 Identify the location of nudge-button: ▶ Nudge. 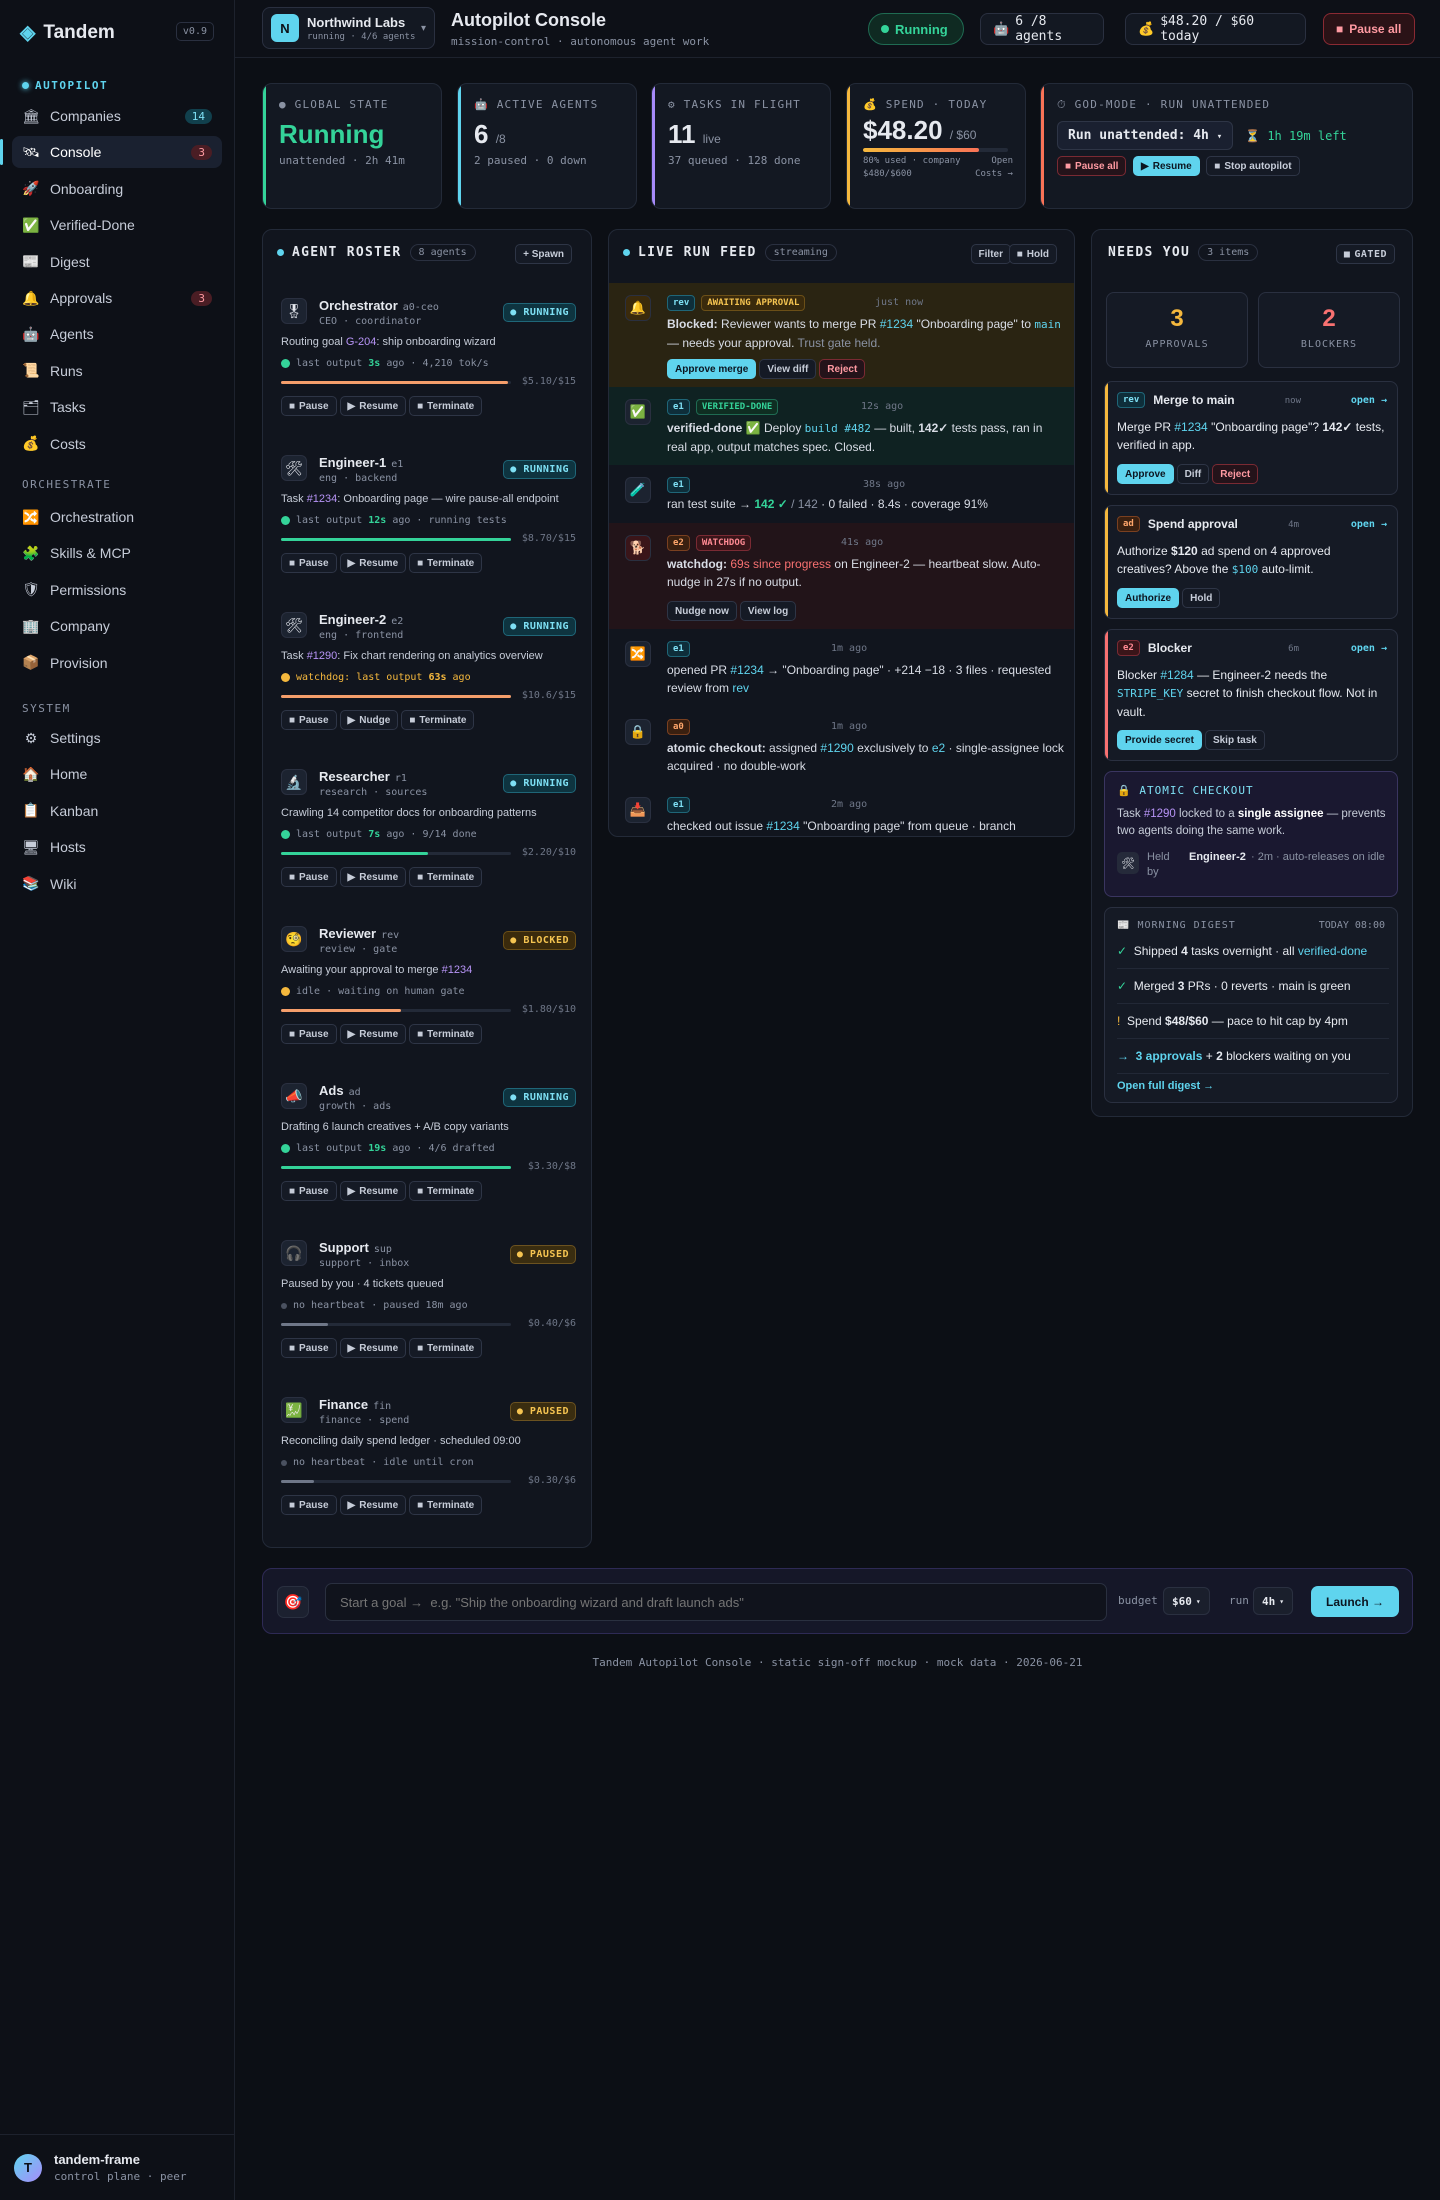
(369, 720).